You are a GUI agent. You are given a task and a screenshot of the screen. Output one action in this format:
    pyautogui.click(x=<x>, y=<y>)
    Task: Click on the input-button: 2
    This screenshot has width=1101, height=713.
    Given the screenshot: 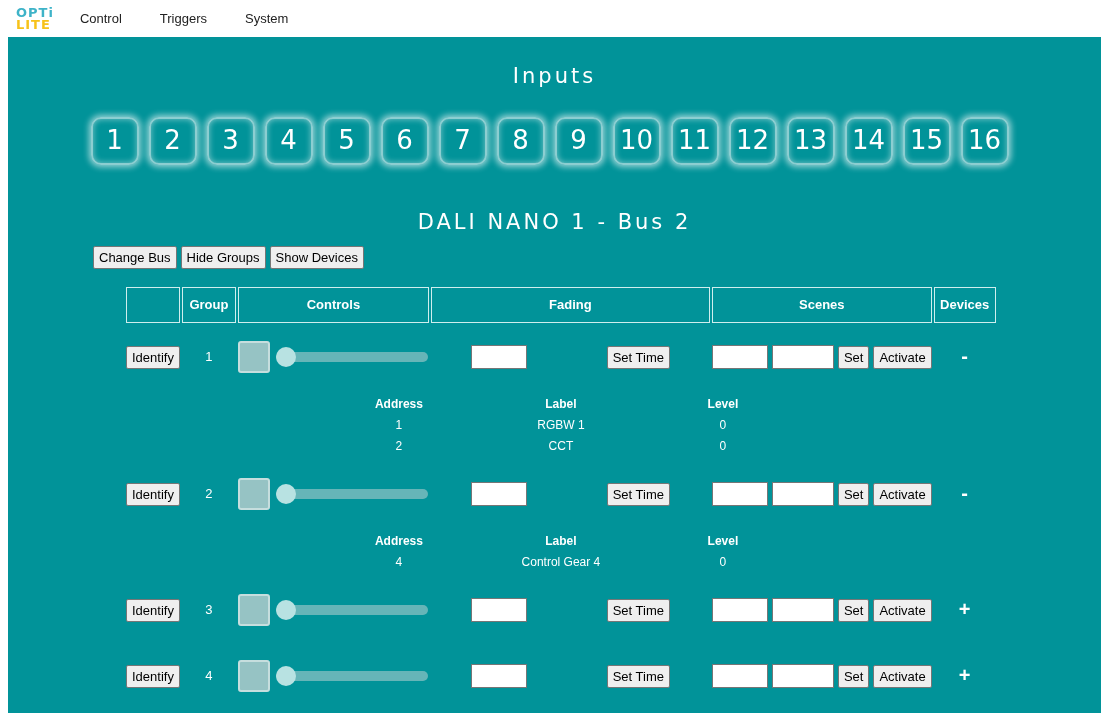 What is the action you would take?
    pyautogui.click(x=172, y=140)
    